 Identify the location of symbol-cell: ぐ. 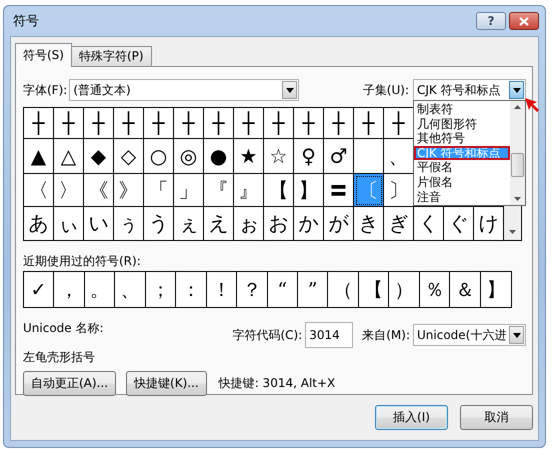
(459, 223).